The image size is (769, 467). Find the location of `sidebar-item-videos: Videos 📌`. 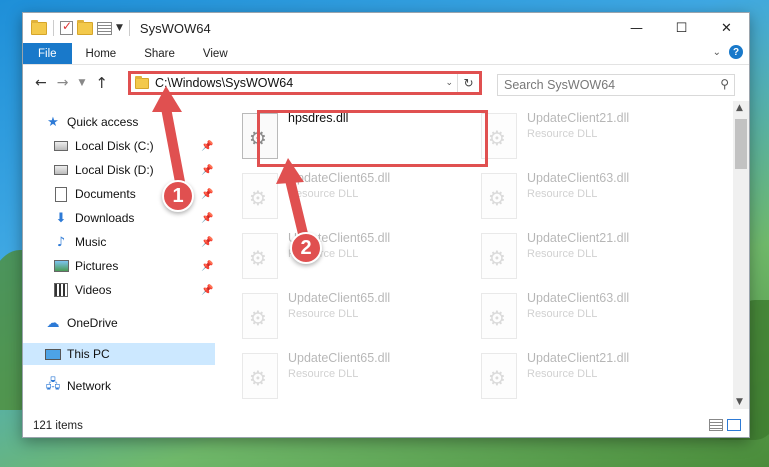

sidebar-item-videos: Videos 📌 is located at coordinates (134, 290).